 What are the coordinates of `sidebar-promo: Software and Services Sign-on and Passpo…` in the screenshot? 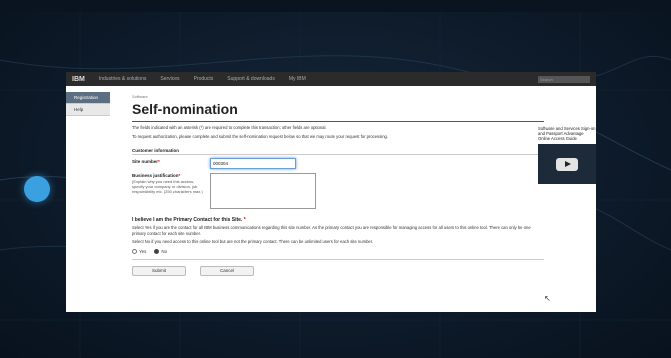 It's located at (567, 155).